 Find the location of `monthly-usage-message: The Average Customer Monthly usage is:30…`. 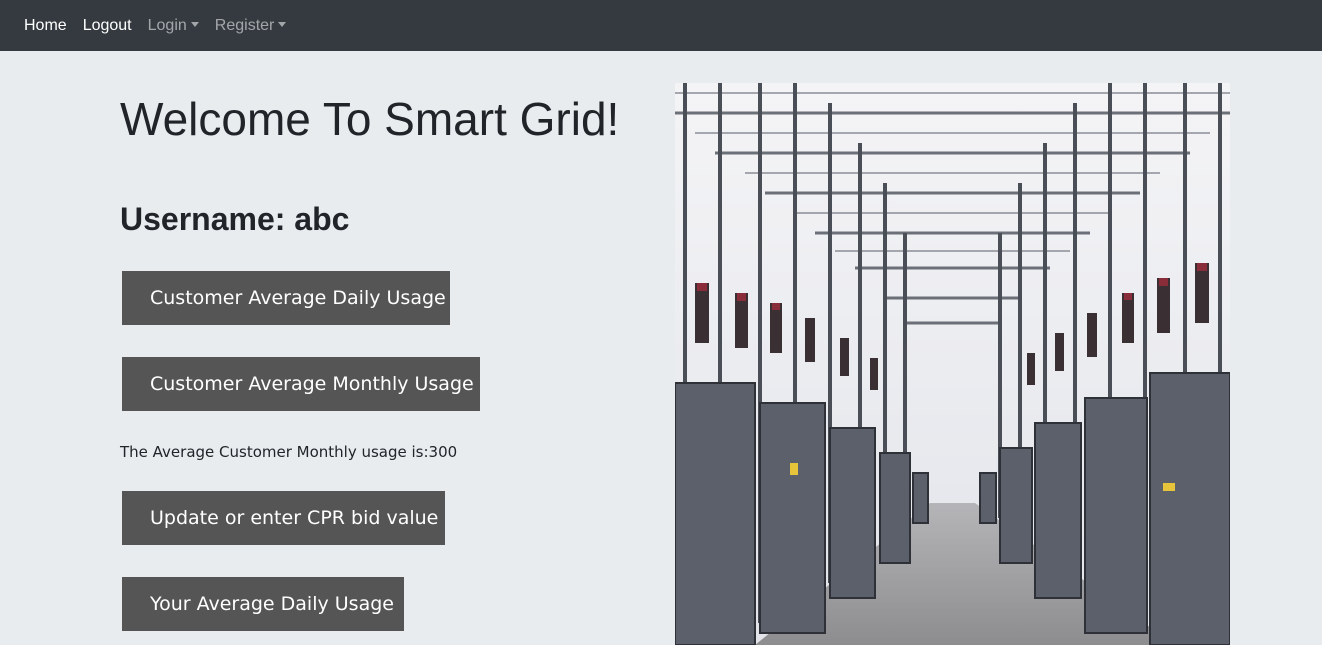

monthly-usage-message: The Average Customer Monthly usage is:30… is located at coordinates (289, 452).